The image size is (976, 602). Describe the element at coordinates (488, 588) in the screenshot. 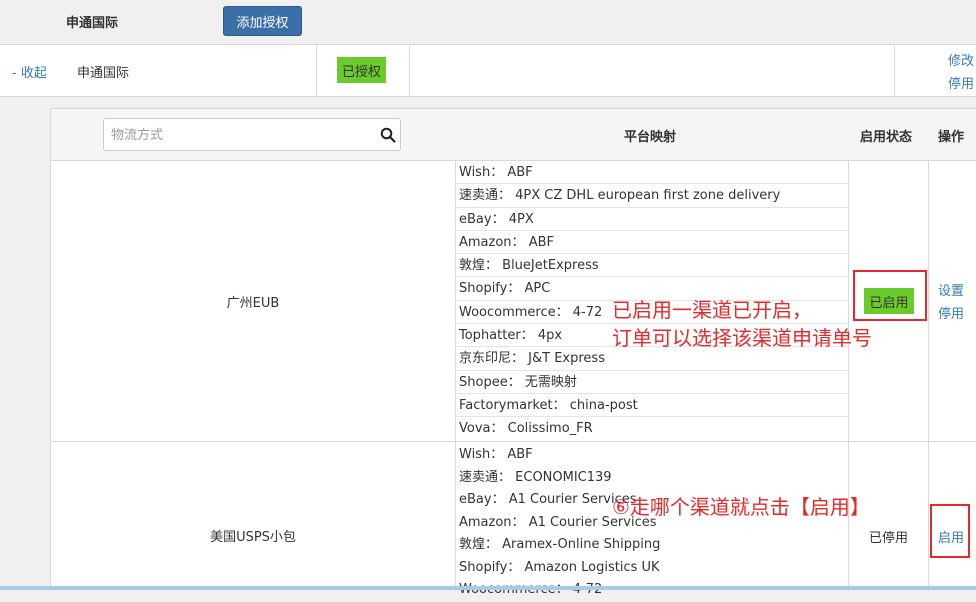

I see `bottom-bar` at that location.